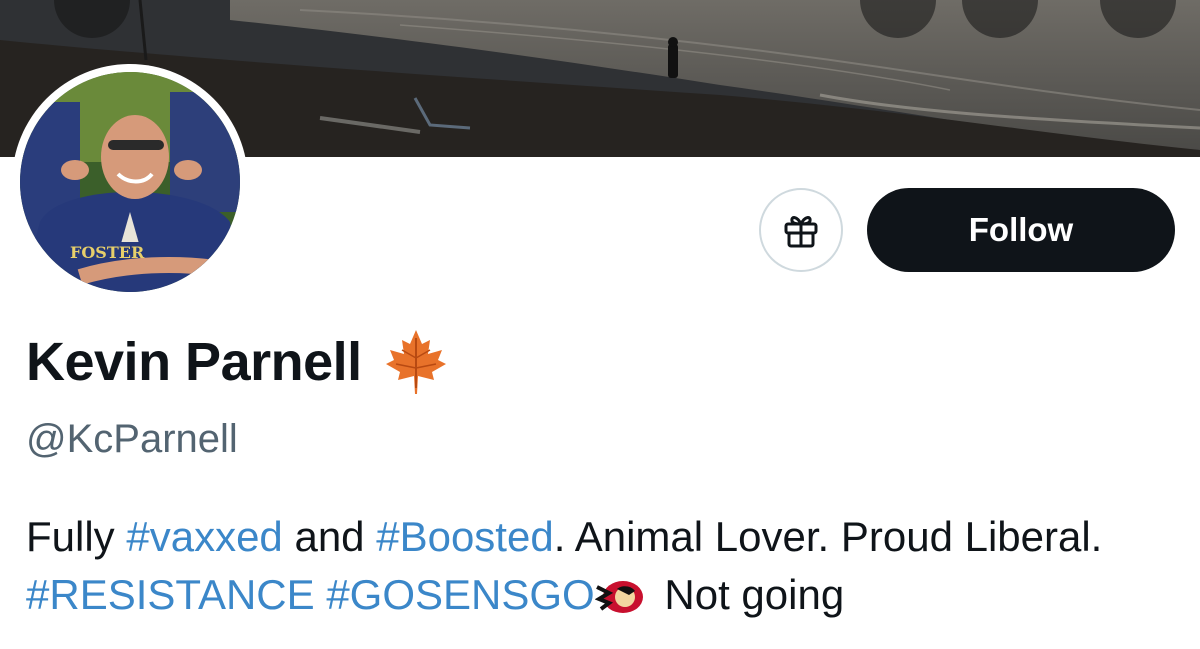 The height and width of the screenshot is (649, 1200). I want to click on hashtag-resistance: #RESISTANCE, so click(170, 594).